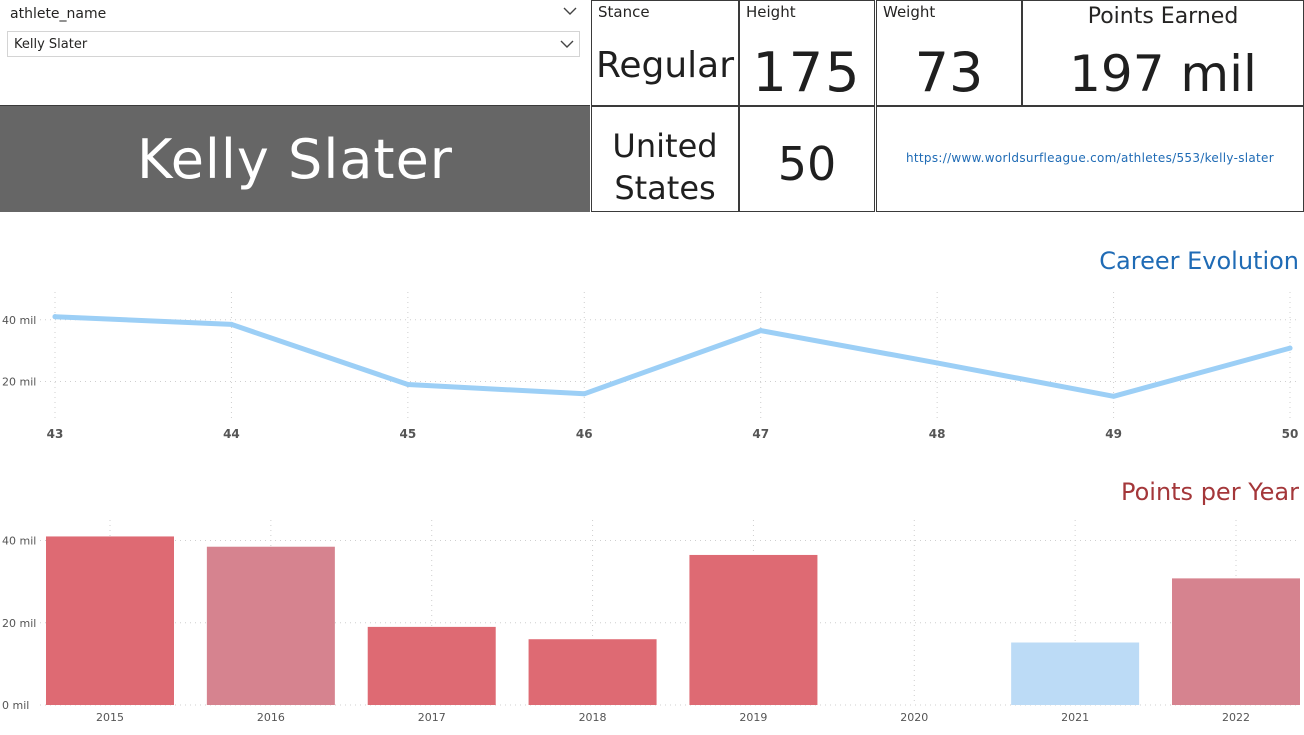  I want to click on age-value: 50, so click(807, 164).